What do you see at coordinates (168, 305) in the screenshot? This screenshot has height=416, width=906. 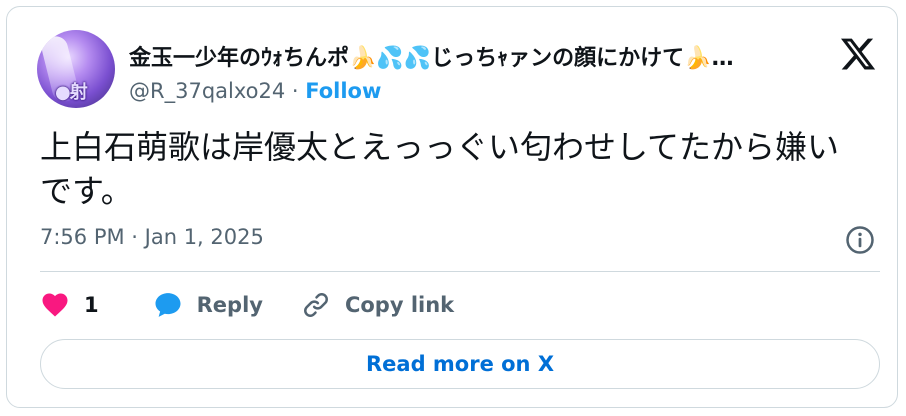 I see `speech-bubble-icon` at bounding box center [168, 305].